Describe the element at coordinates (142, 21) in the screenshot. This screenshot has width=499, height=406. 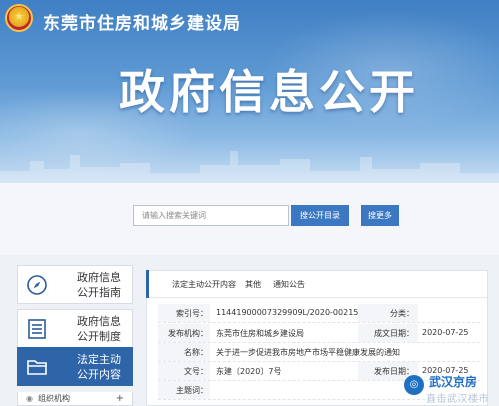
I see `site-title: 东莞市住房和城乡建设局` at that location.